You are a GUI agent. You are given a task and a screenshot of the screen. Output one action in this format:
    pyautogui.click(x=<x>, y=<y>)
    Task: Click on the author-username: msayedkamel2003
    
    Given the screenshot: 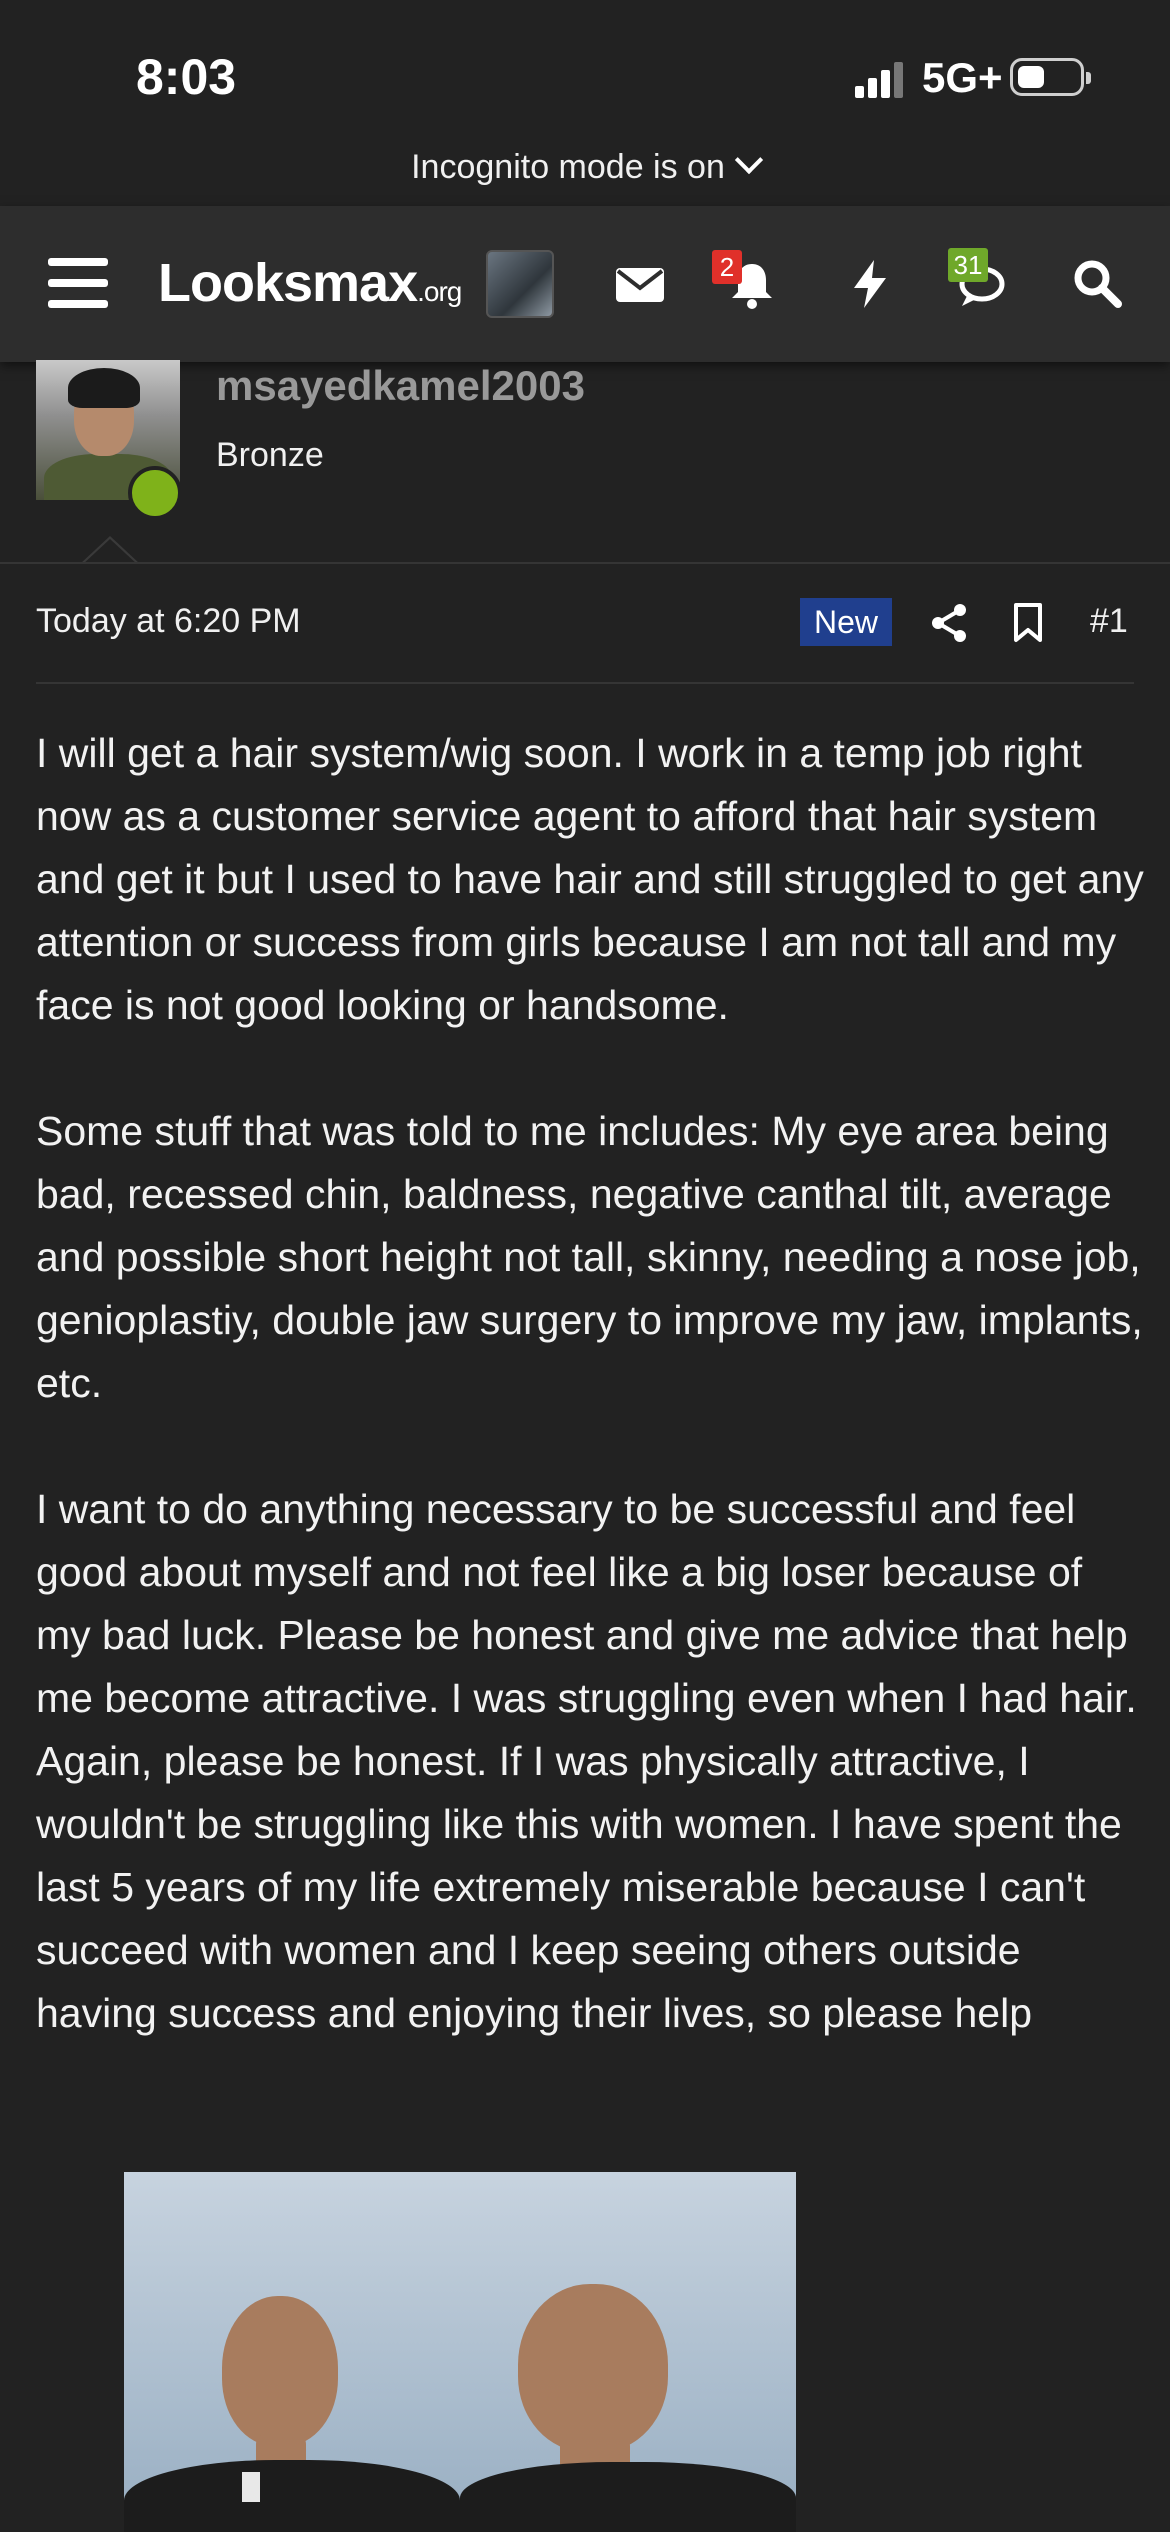 What is the action you would take?
    pyautogui.click(x=400, y=386)
    